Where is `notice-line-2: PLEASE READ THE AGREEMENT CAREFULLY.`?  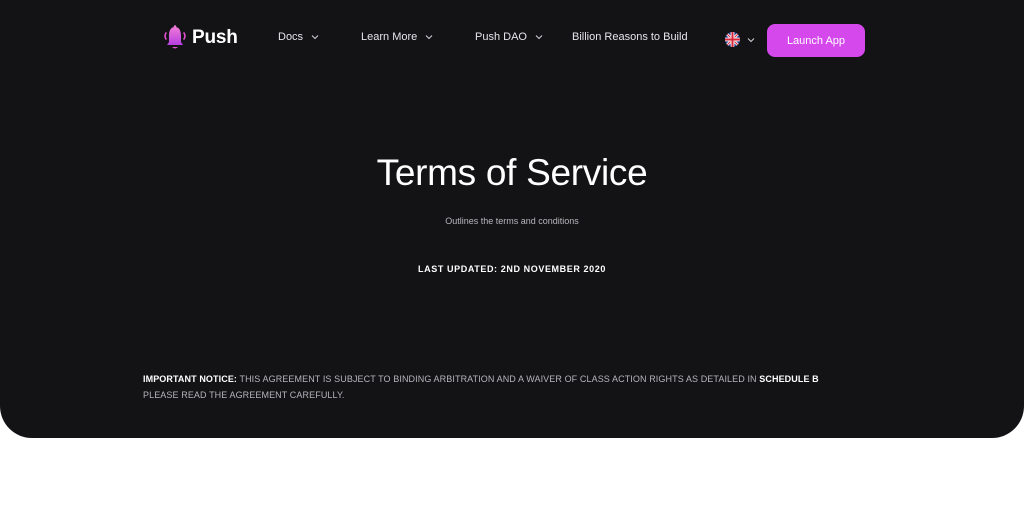
notice-line-2: PLEASE READ THE AGREEMENT CAREFULLY. is located at coordinates (244, 395).